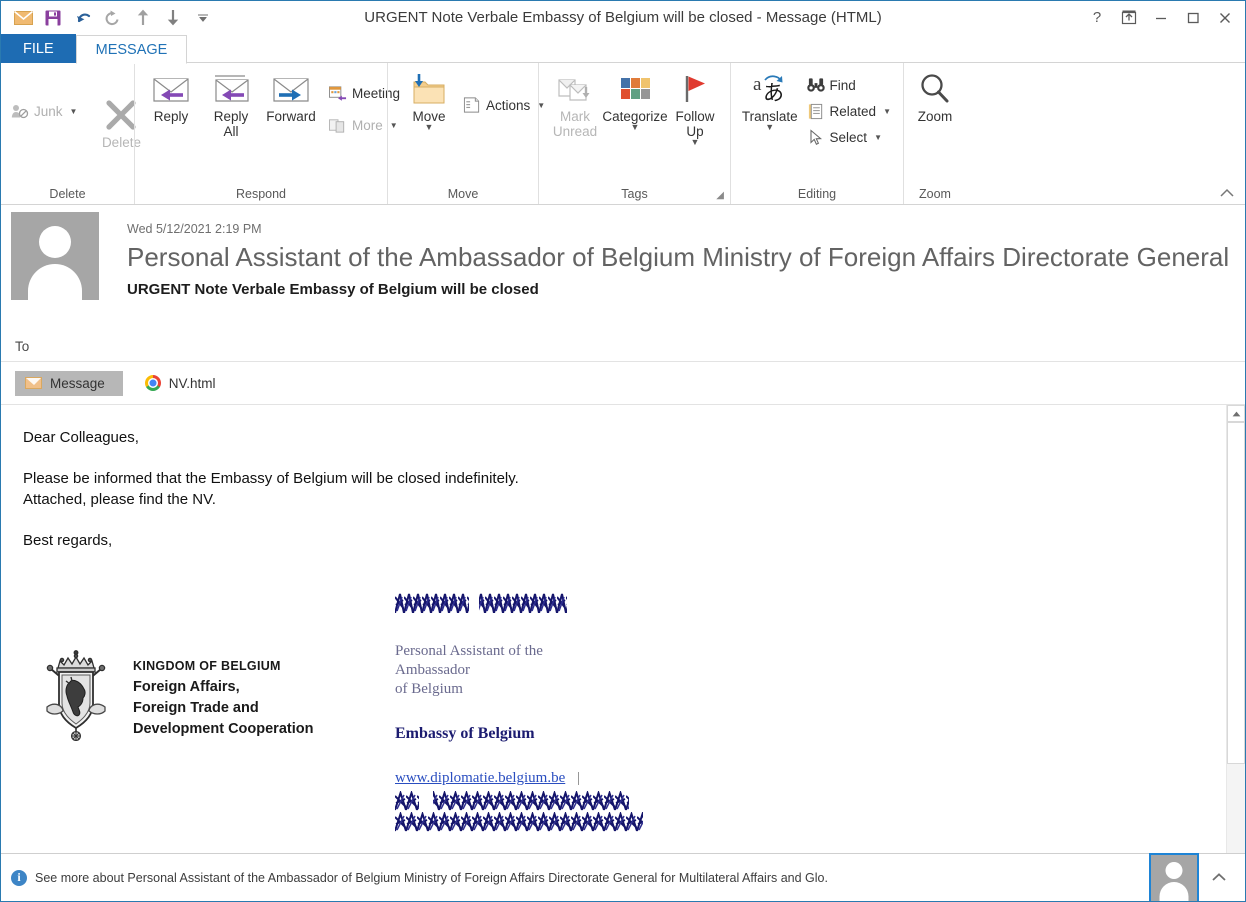  Describe the element at coordinates (261, 194) in the screenshot. I see `ribbon-group-label-respond: Respond` at that location.